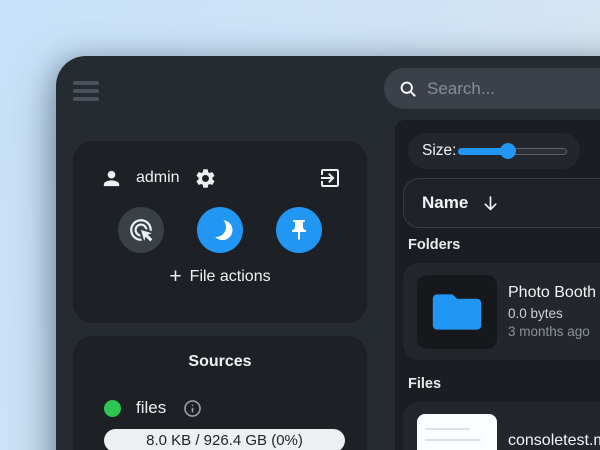 Image resolution: width=600 pixels, height=450 pixels. What do you see at coordinates (508, 151) in the screenshot?
I see `slider-thumb` at bounding box center [508, 151].